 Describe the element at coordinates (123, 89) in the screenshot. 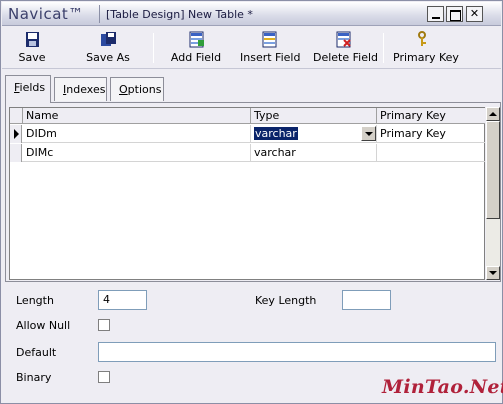

I see `tab-options-accelerator: O` at that location.